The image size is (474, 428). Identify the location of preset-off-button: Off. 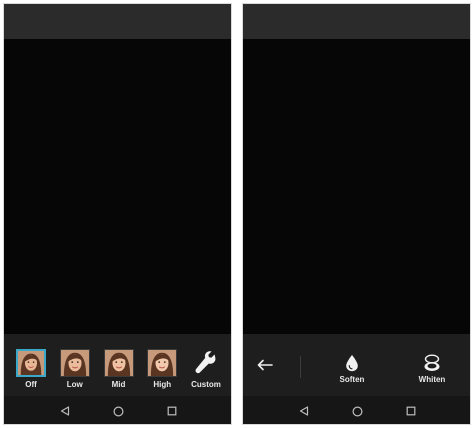
(31, 369).